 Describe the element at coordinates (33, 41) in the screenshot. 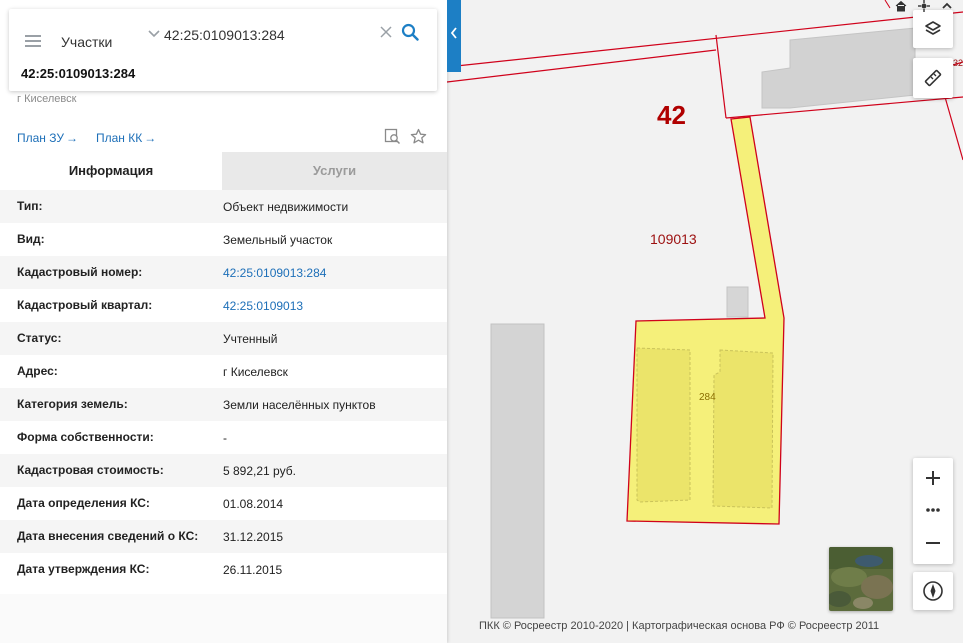

I see `menu-icon` at that location.